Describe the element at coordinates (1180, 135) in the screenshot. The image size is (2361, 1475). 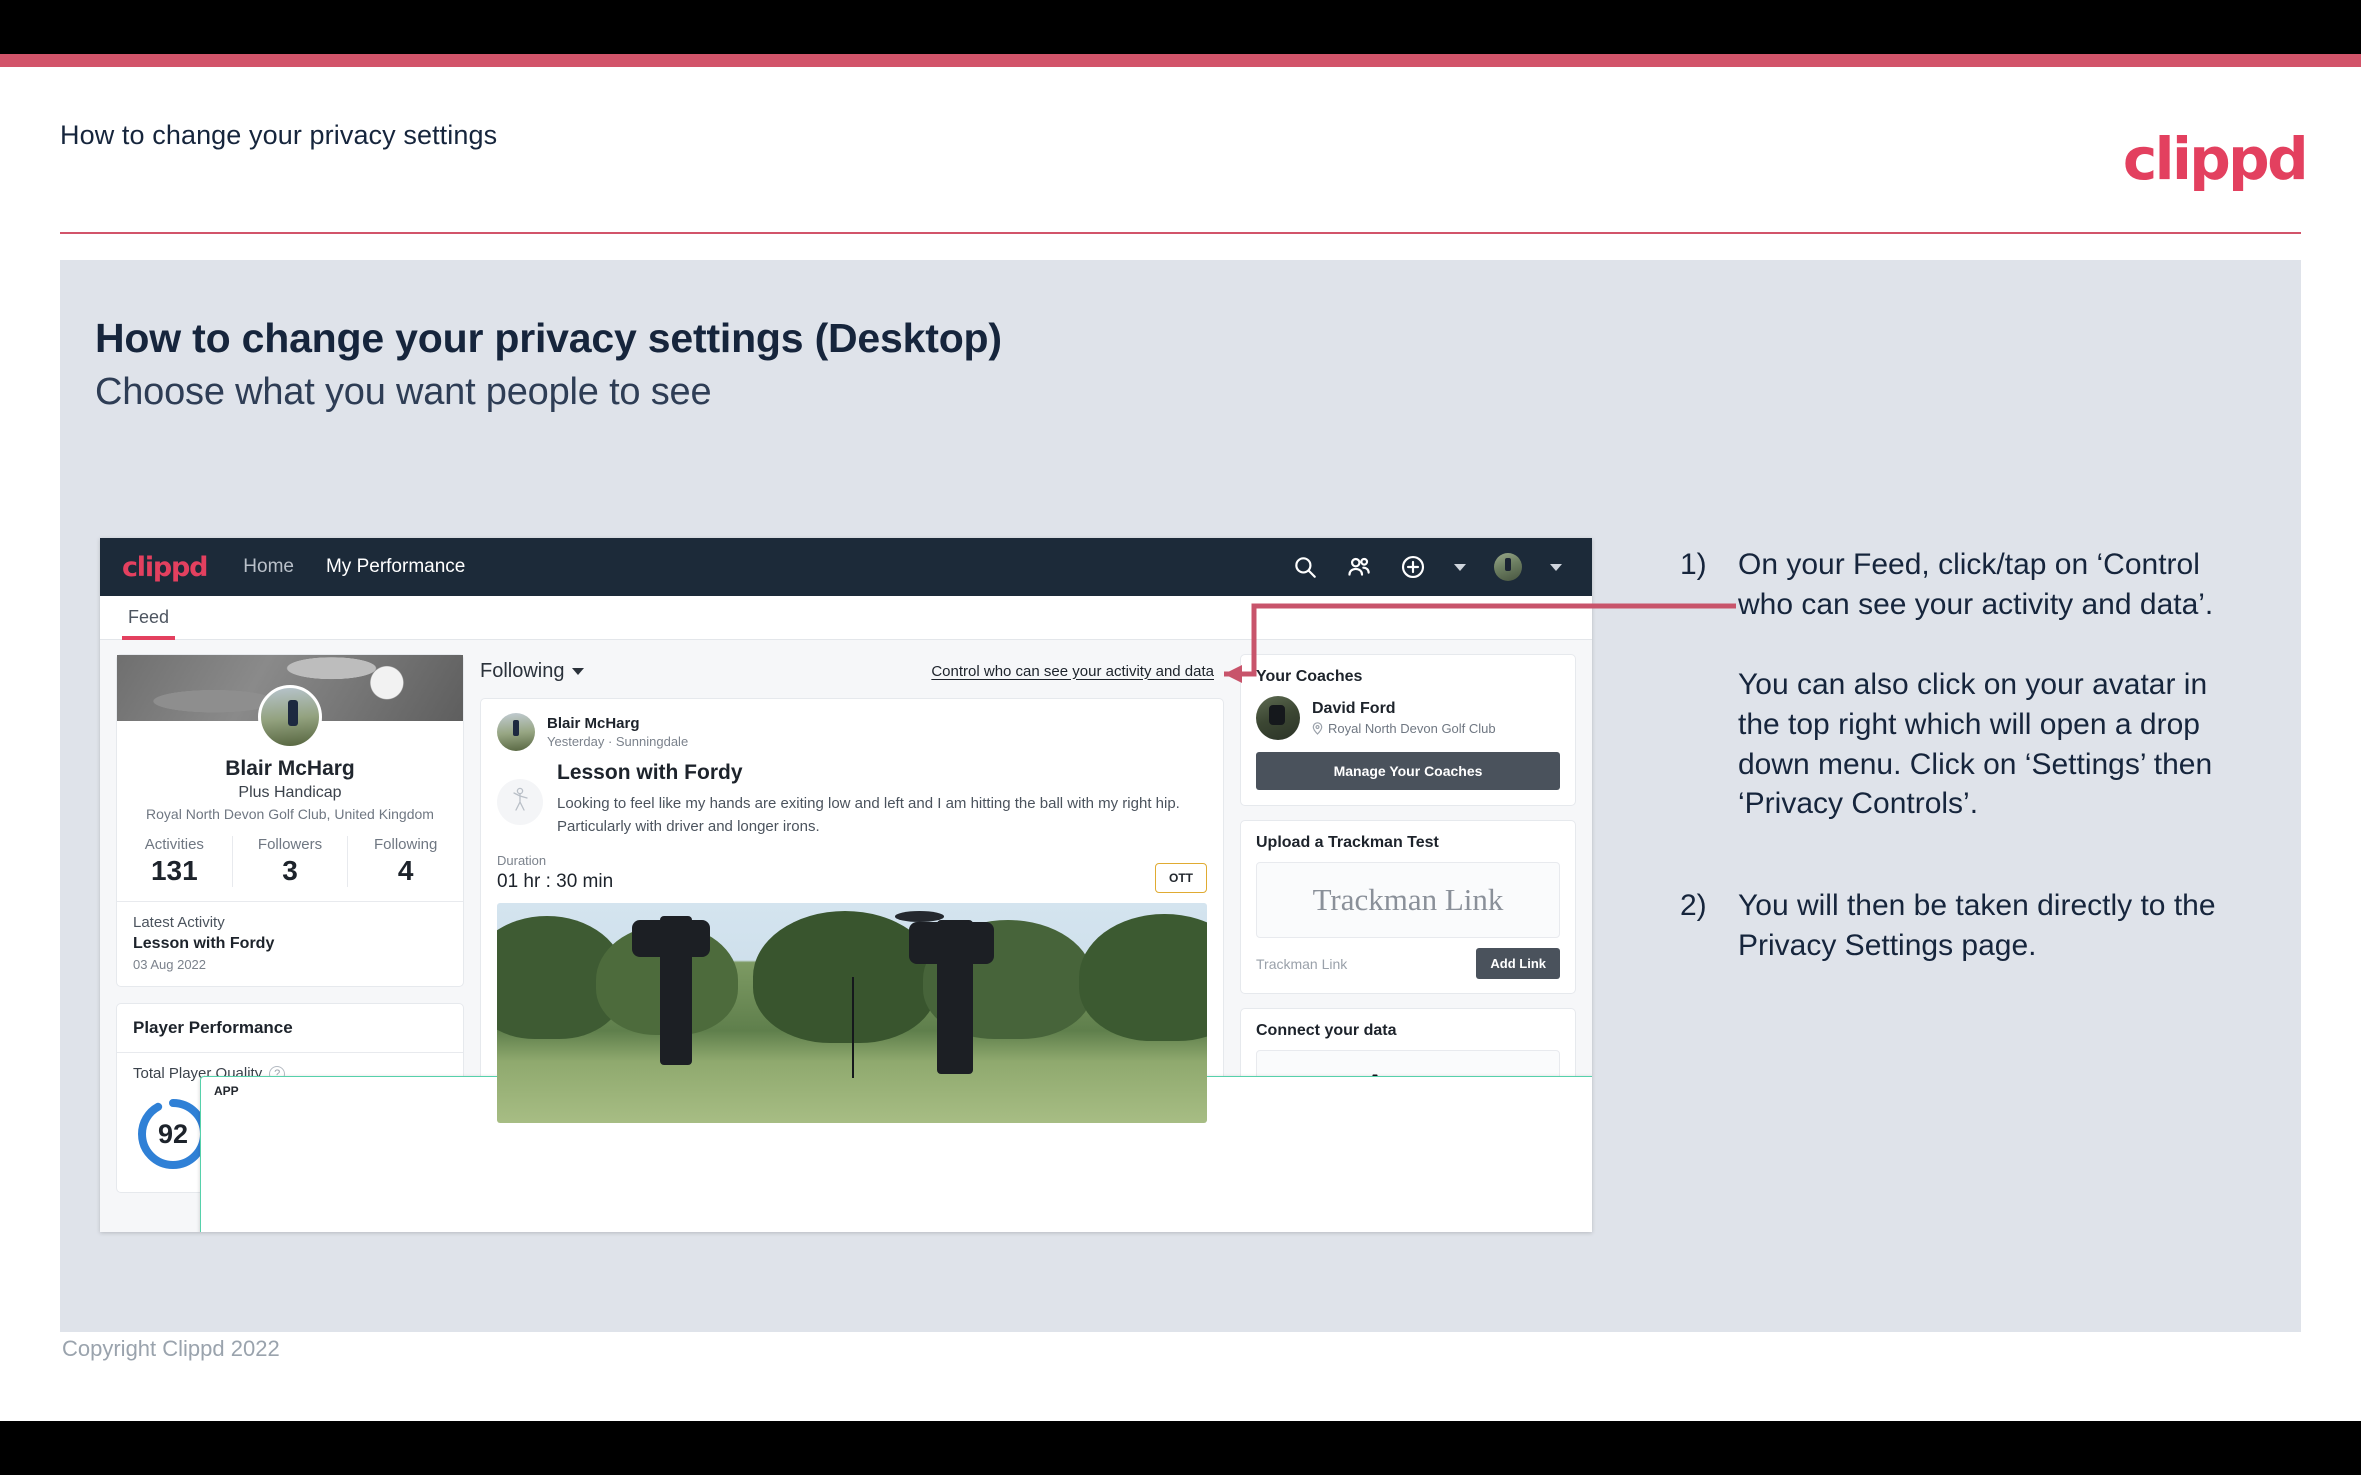
I see `slide-header: How to change your privacy settings` at that location.